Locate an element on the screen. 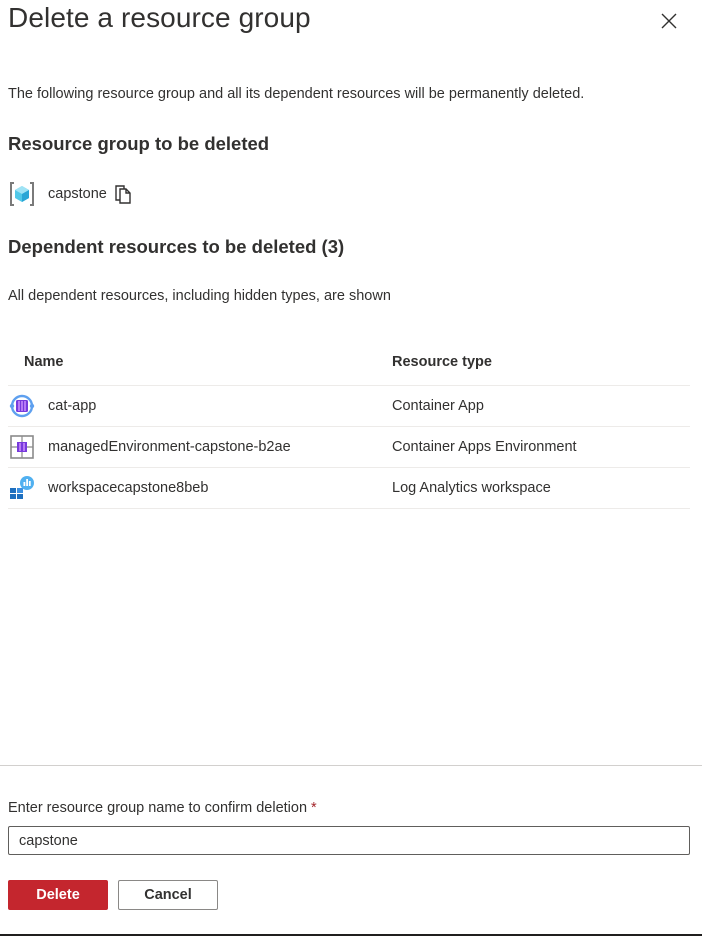  column-header-name: Name is located at coordinates (200, 362).